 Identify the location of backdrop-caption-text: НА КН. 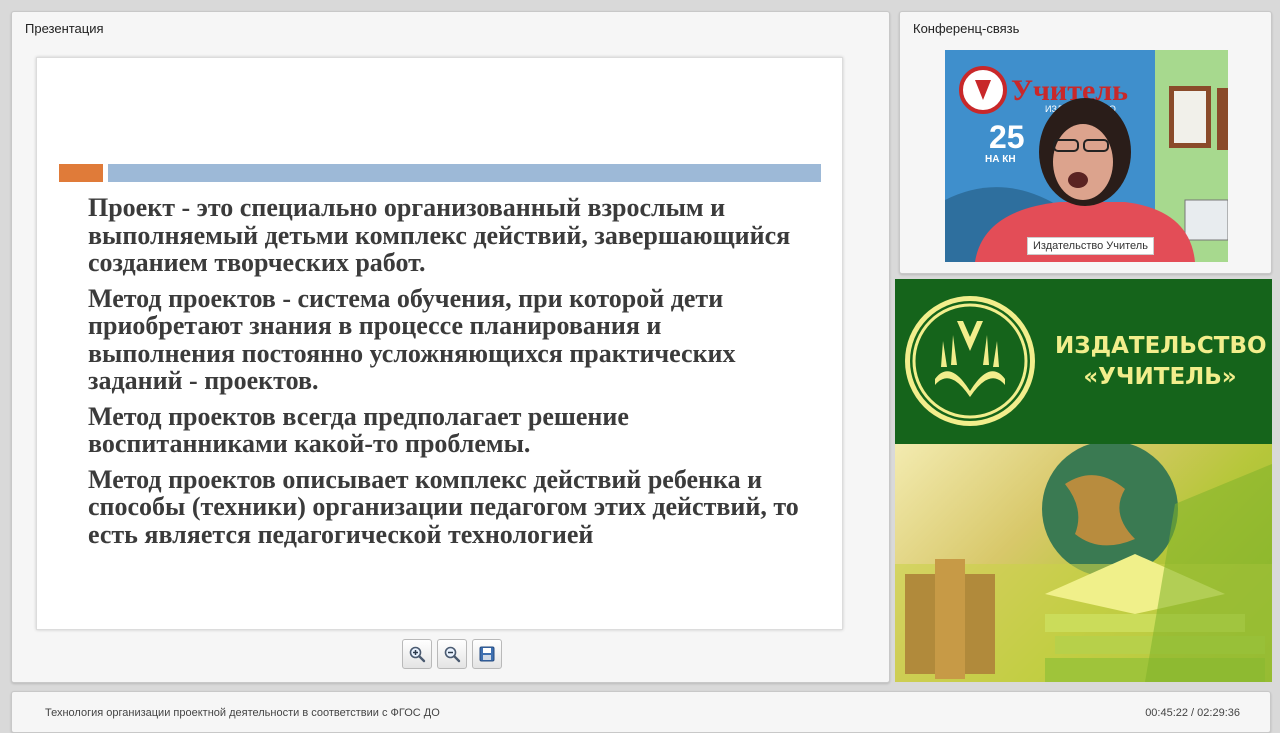
(1000, 159).